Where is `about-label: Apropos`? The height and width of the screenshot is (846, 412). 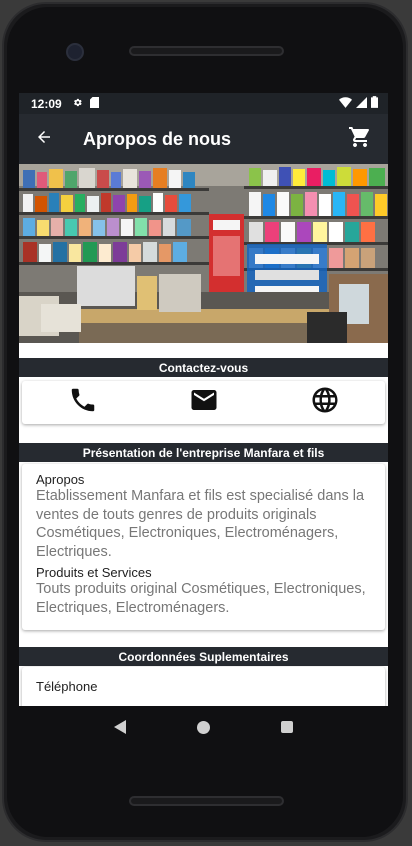 about-label: Apropos is located at coordinates (60, 479).